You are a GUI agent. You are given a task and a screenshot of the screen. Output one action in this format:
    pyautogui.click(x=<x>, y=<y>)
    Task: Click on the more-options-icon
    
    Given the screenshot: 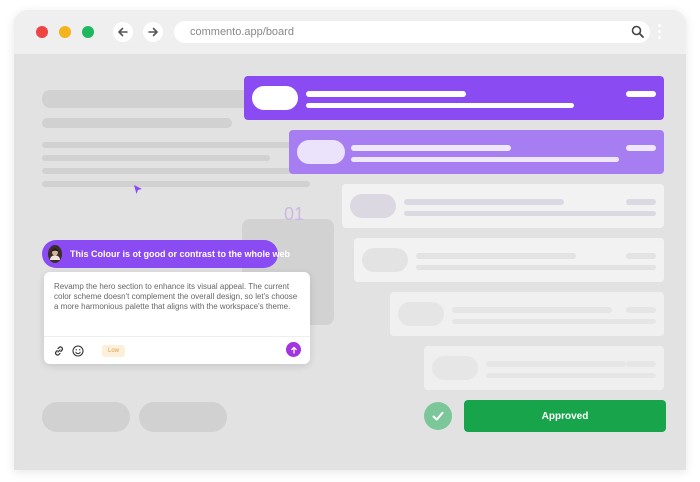 What is the action you would take?
    pyautogui.click(x=660, y=32)
    